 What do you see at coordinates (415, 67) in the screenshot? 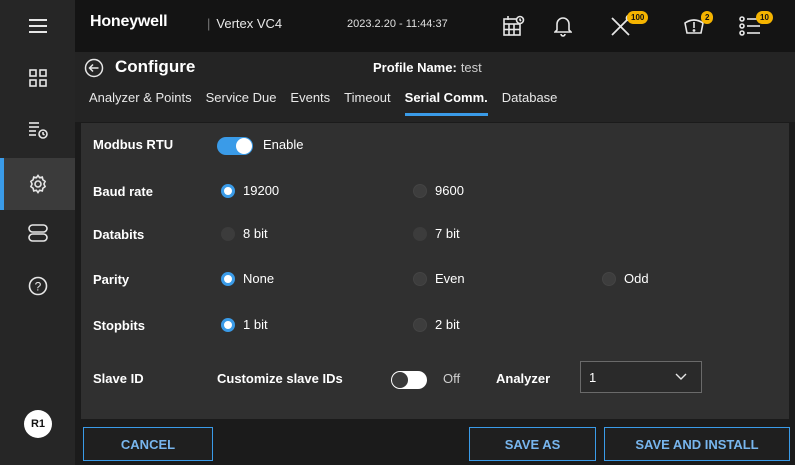
I see `profile-label: Profile Name:` at bounding box center [415, 67].